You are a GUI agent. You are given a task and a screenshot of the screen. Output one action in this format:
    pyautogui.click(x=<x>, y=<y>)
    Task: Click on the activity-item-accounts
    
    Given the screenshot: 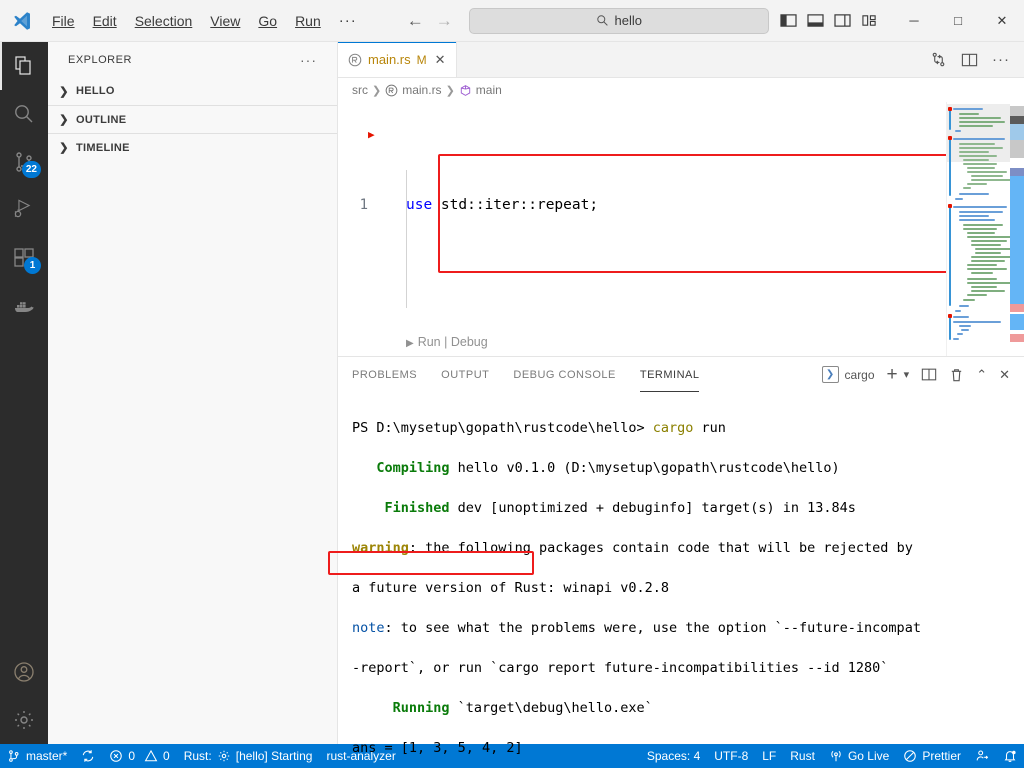 What is the action you would take?
    pyautogui.click(x=24, y=672)
    